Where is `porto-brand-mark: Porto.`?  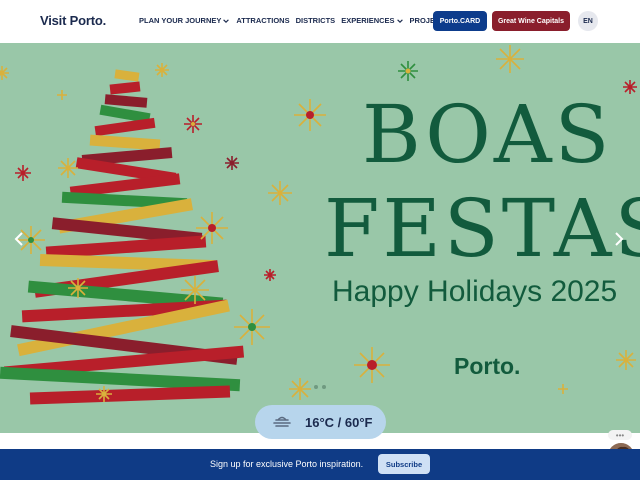
porto-brand-mark: Porto. is located at coordinates (487, 366).